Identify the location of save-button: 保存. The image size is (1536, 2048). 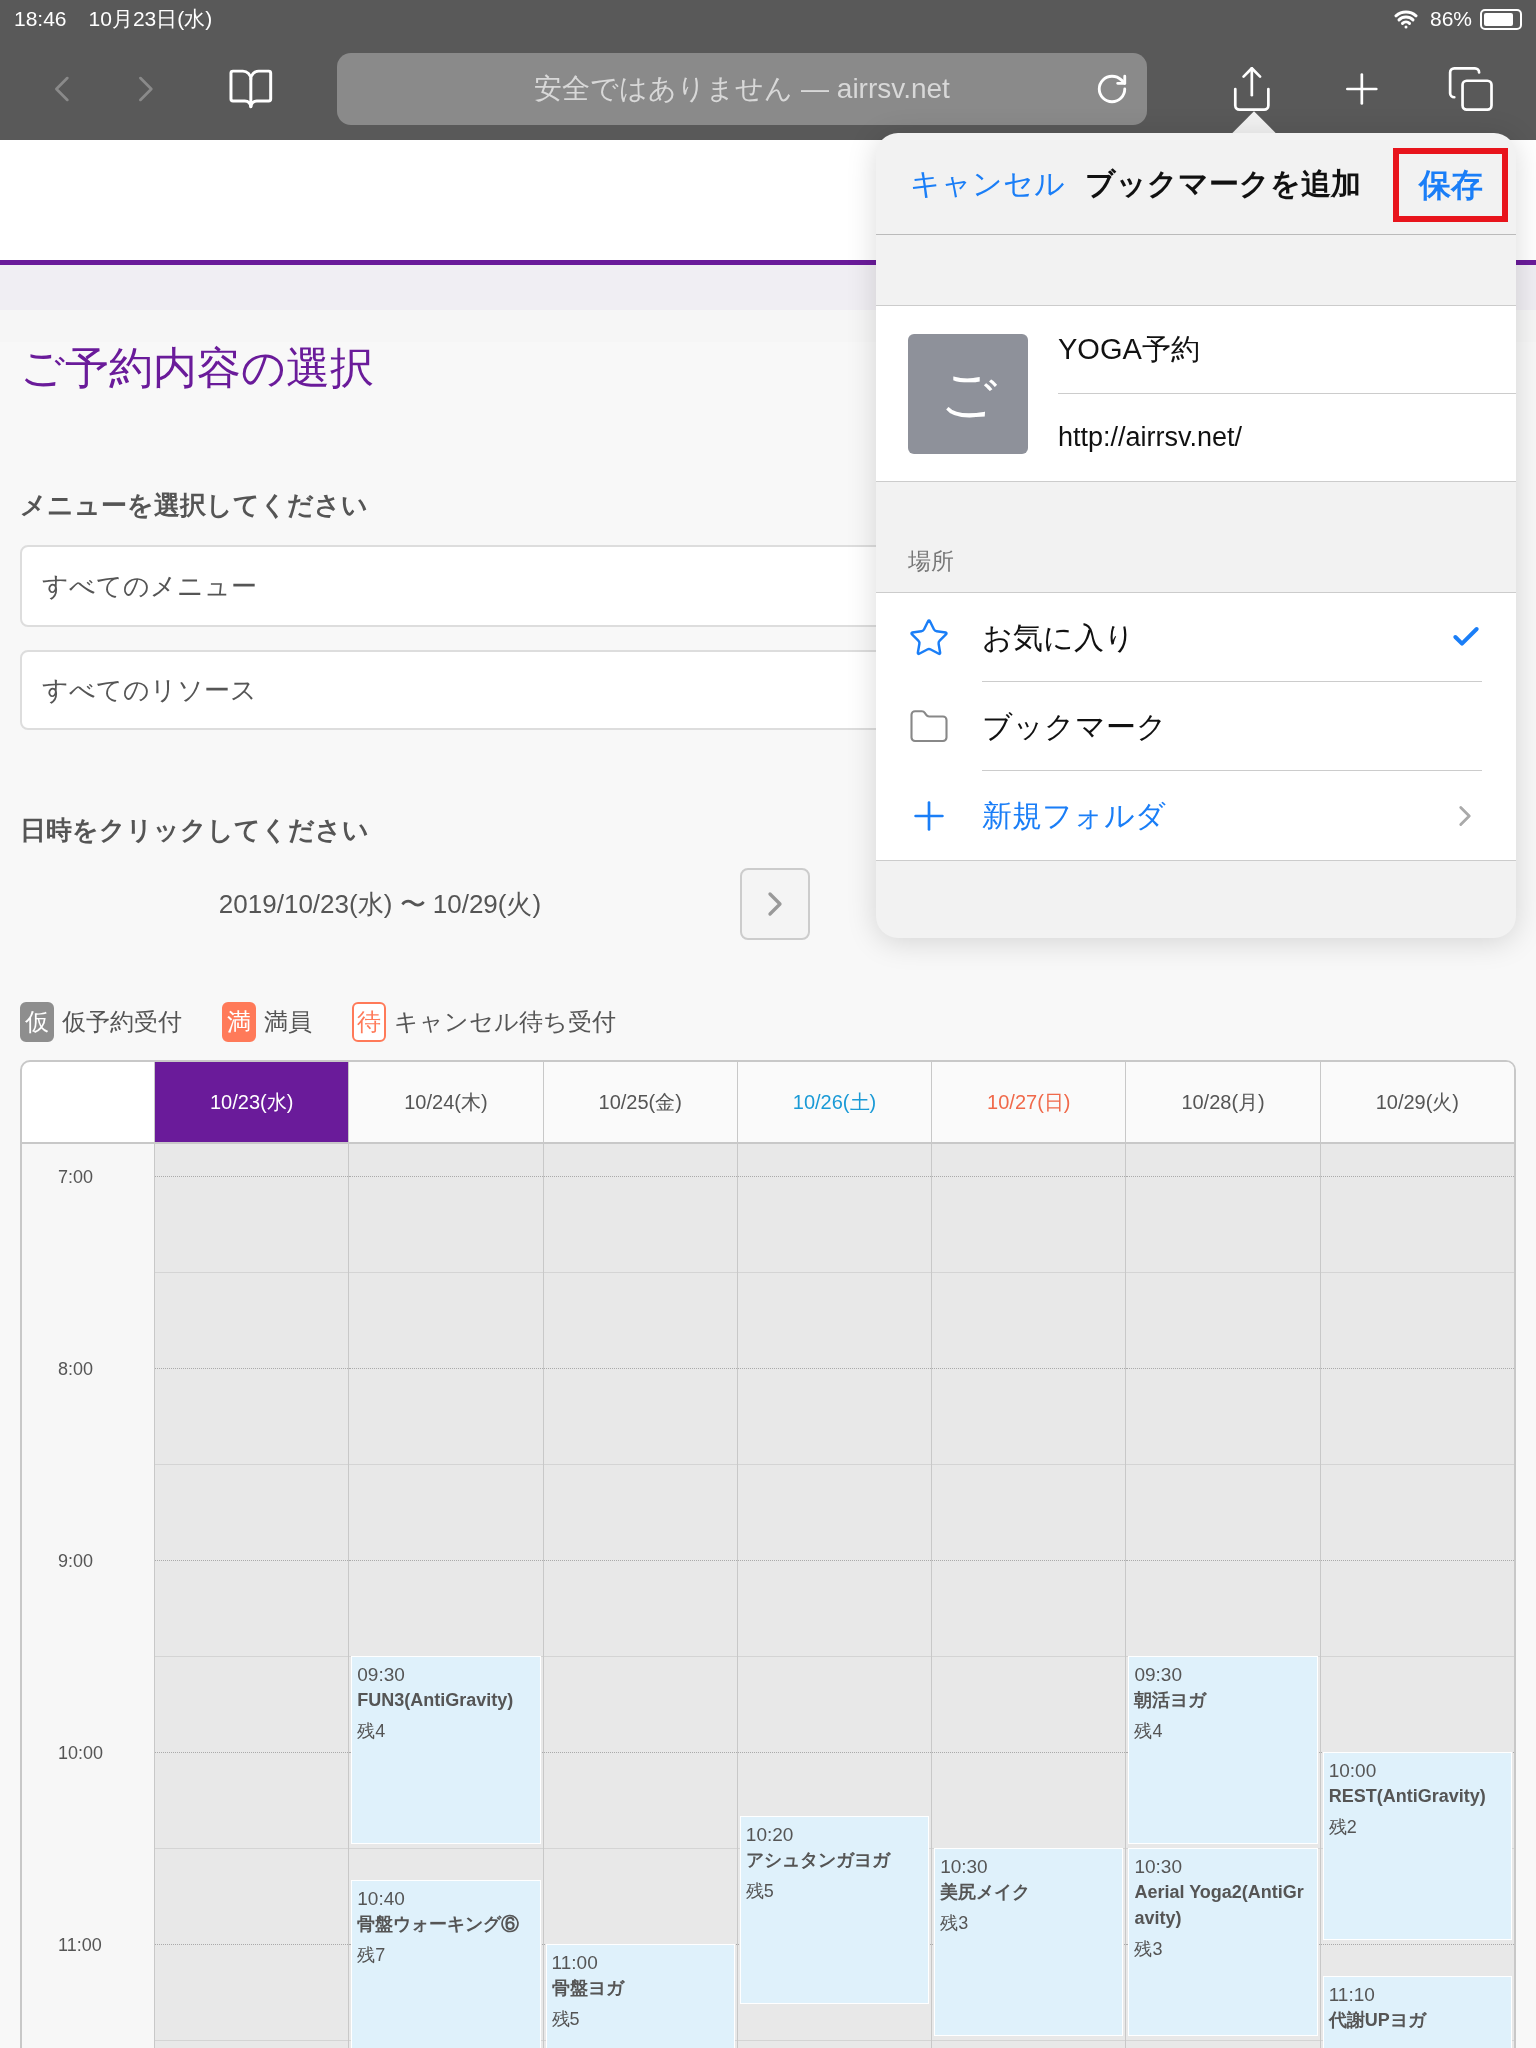
(1450, 185).